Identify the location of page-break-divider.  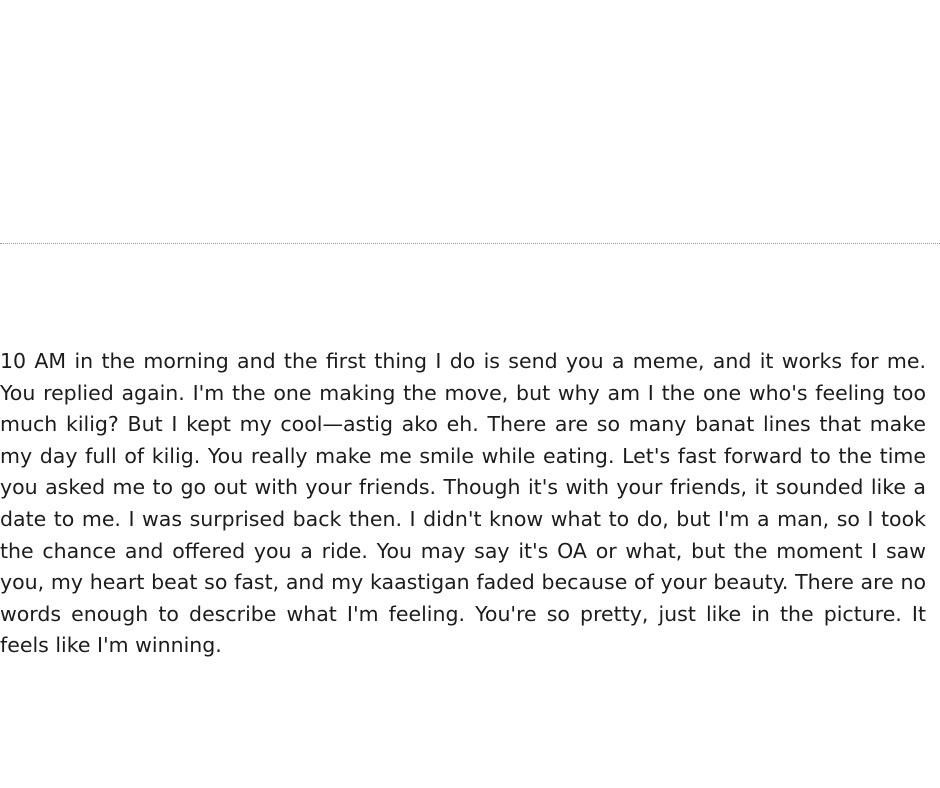
(470, 243).